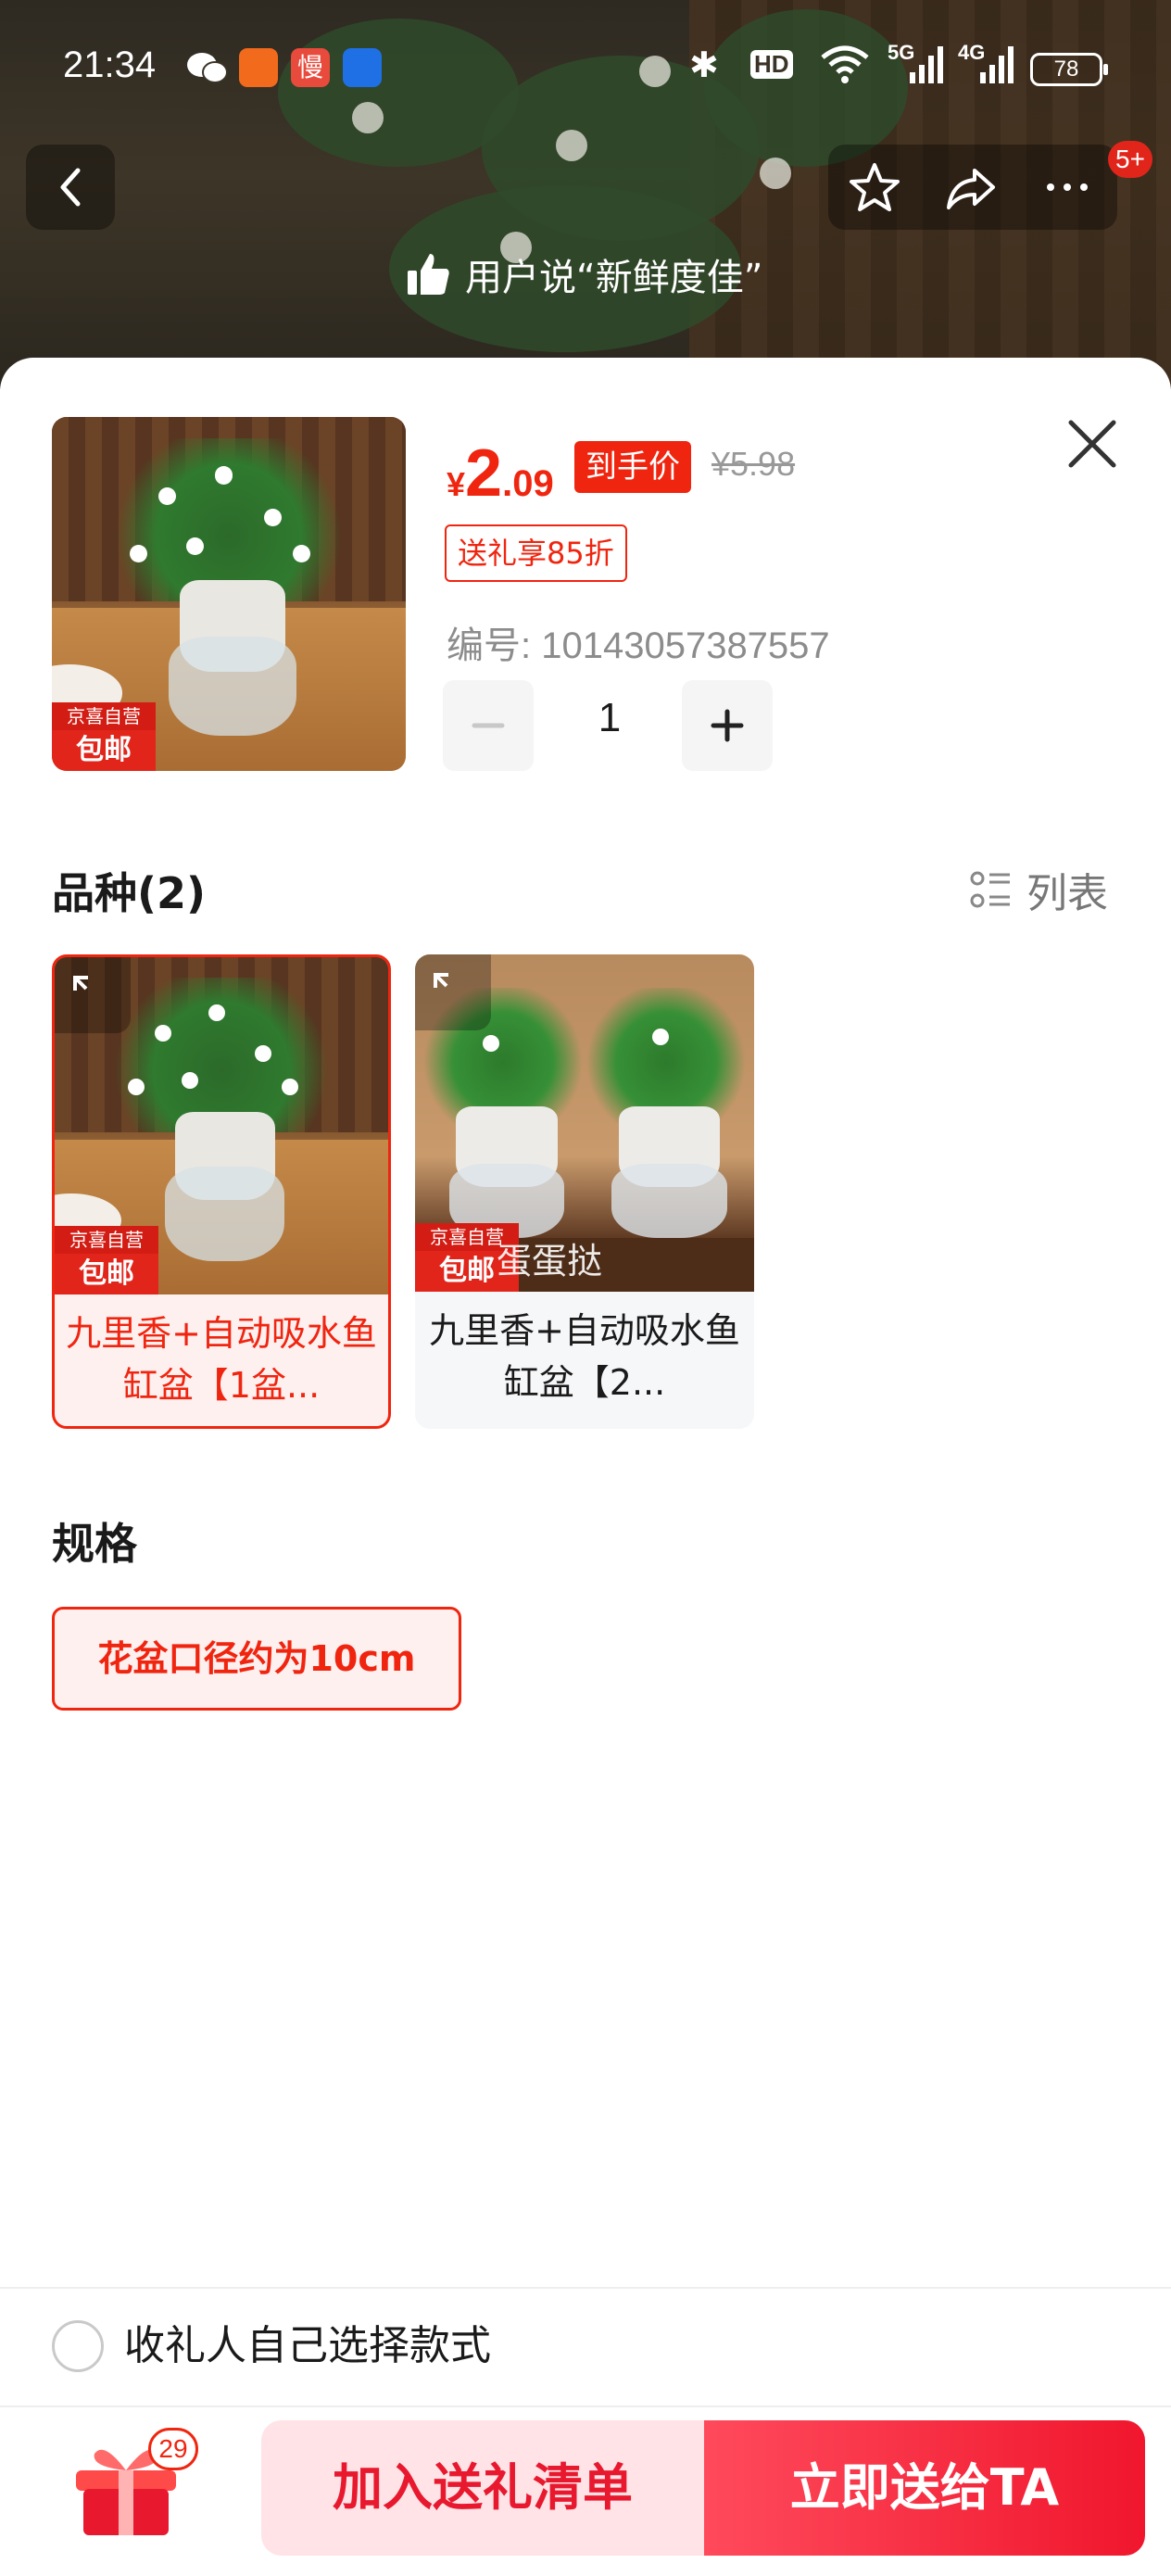  What do you see at coordinates (256, 1659) in the screenshot?
I see `spec-option-10cm: 花盆口径约为10cm` at bounding box center [256, 1659].